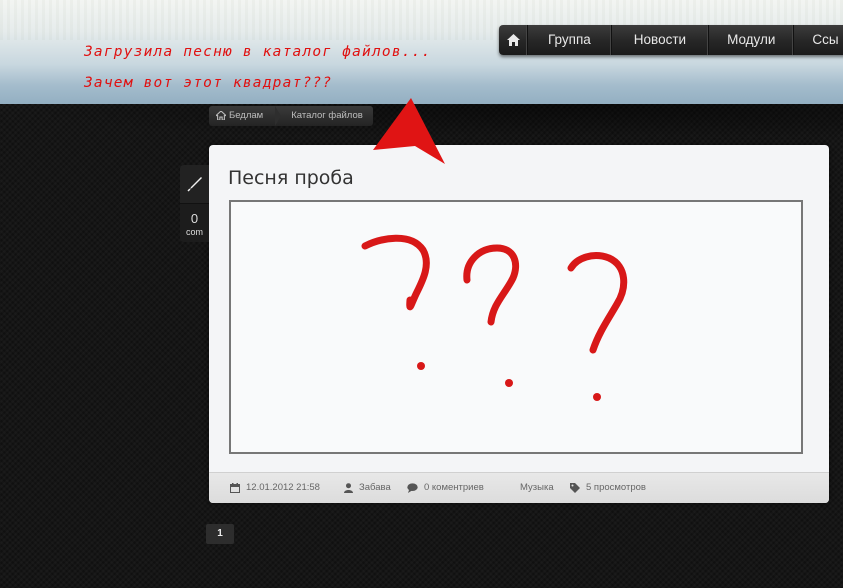 The image size is (843, 588). What do you see at coordinates (409, 131) in the screenshot?
I see `red-arrow-icon` at bounding box center [409, 131].